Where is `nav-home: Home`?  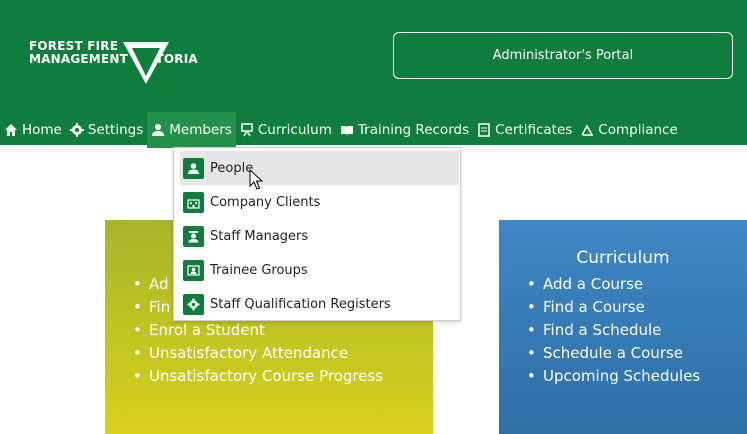 nav-home: Home is located at coordinates (33, 130).